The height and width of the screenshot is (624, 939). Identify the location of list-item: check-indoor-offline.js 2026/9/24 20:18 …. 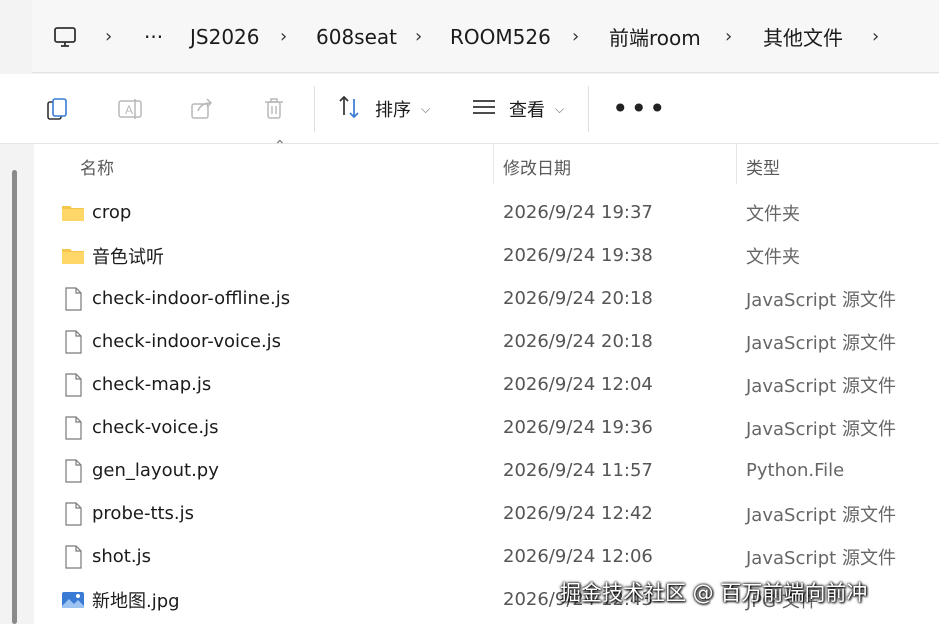
(486, 298).